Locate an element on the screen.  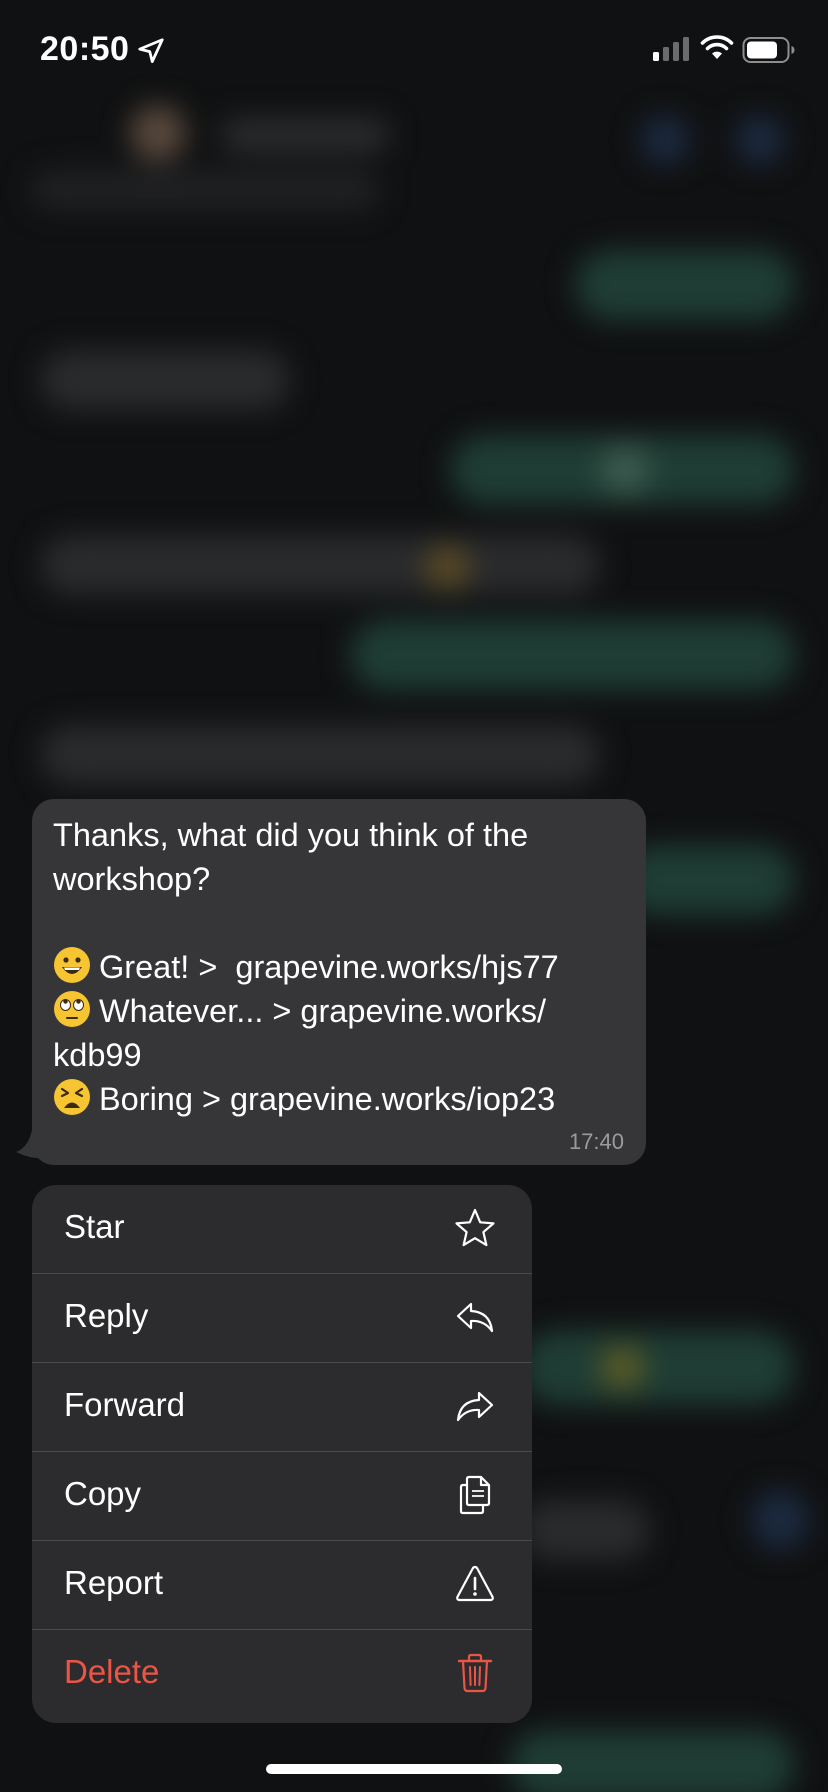
option-whatever-text: Whatever... > grapevine.works/ kdb99 is located at coordinates (300, 1033).